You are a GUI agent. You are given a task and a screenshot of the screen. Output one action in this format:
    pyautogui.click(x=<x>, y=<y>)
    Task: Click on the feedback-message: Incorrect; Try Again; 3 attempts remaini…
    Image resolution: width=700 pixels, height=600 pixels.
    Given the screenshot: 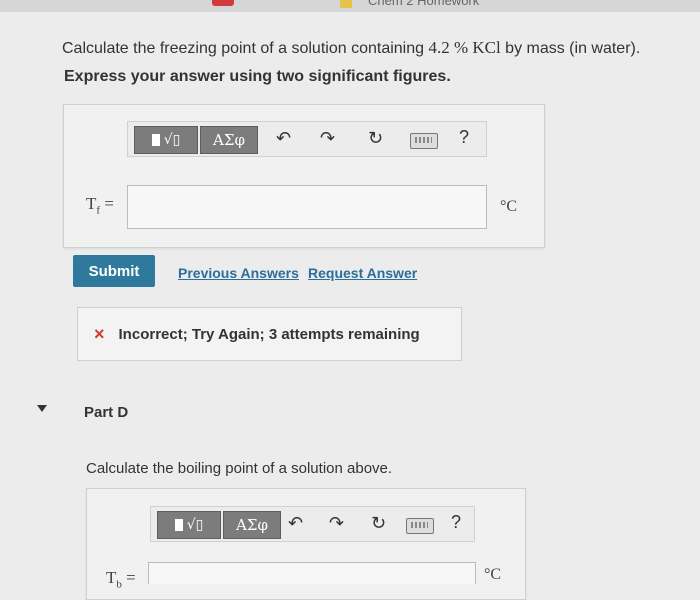 What is the action you would take?
    pyautogui.click(x=269, y=334)
    